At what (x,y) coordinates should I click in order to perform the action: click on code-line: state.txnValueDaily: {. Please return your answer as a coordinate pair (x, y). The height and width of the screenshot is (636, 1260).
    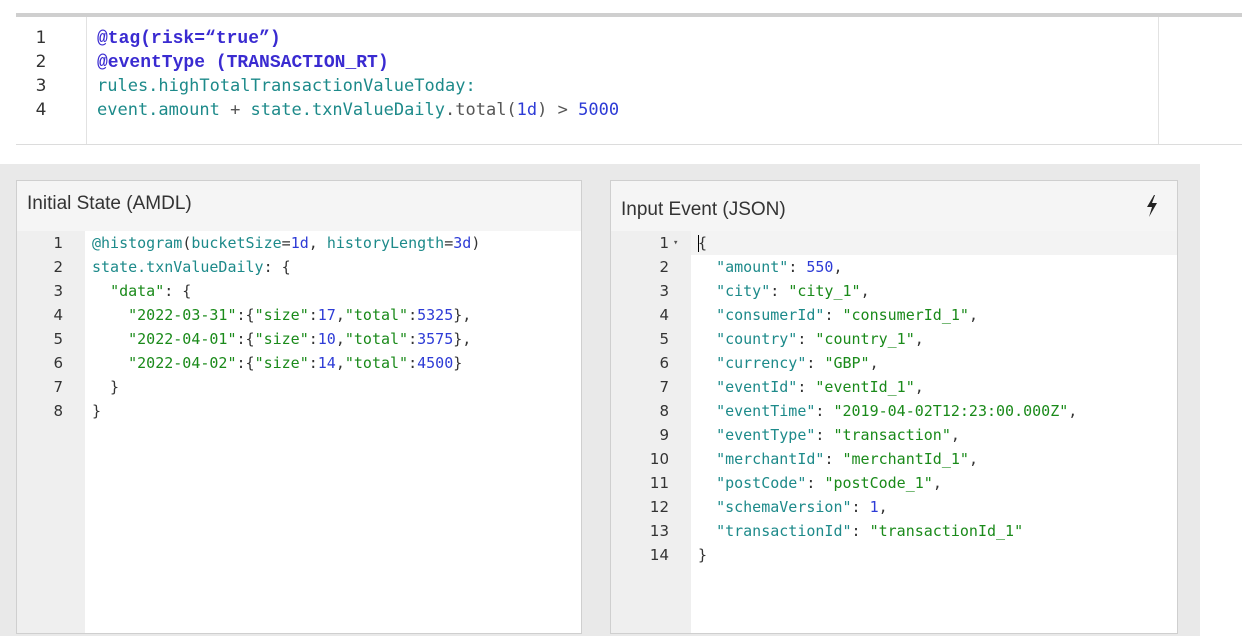
    Looking at the image, I should click on (191, 267).